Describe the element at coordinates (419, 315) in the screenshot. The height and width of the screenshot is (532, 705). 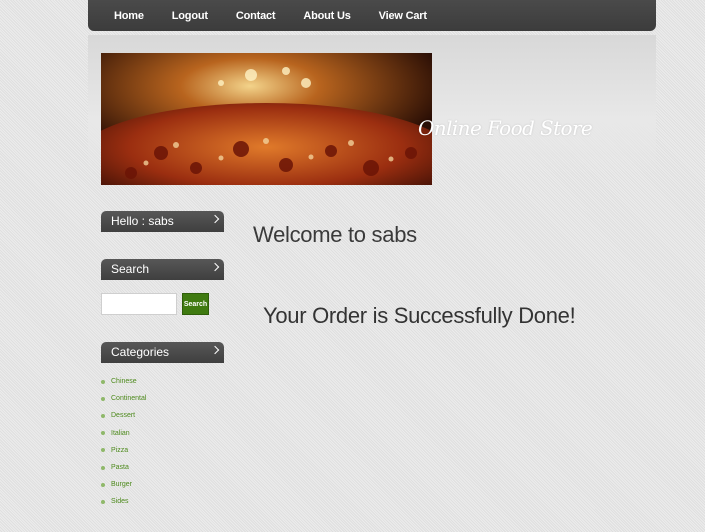
I see `order-success-message: Your Order is Successfully Done!` at that location.